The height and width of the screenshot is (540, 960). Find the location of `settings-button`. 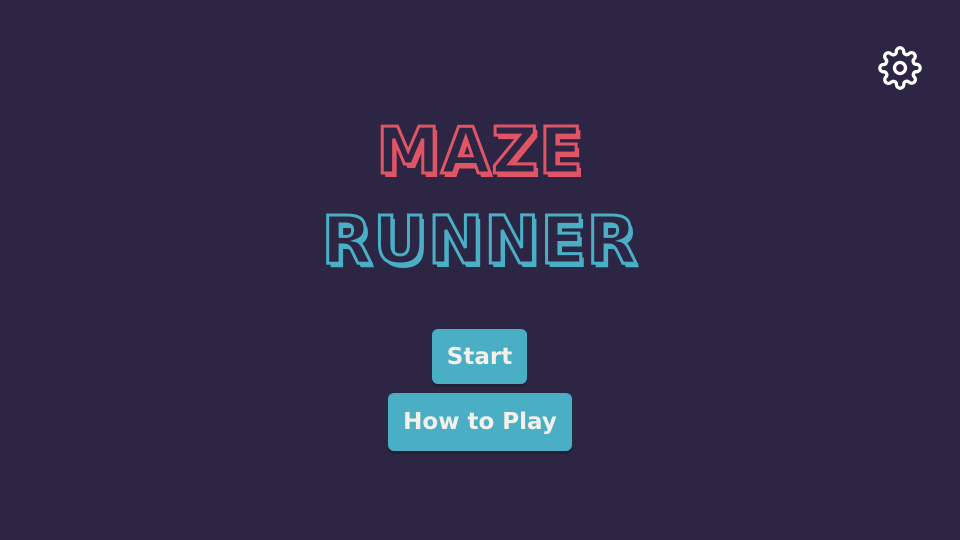

settings-button is located at coordinates (900, 68).